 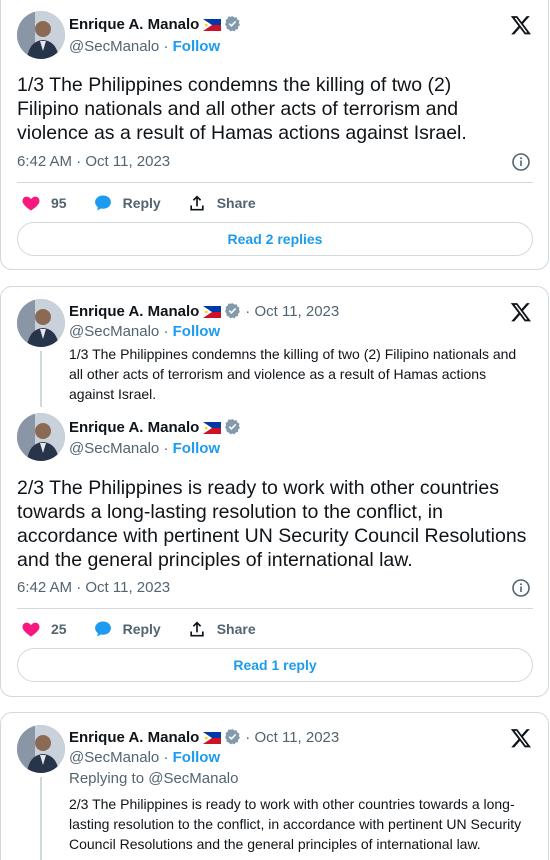 What do you see at coordinates (44, 629) in the screenshot?
I see `like-button: 25` at bounding box center [44, 629].